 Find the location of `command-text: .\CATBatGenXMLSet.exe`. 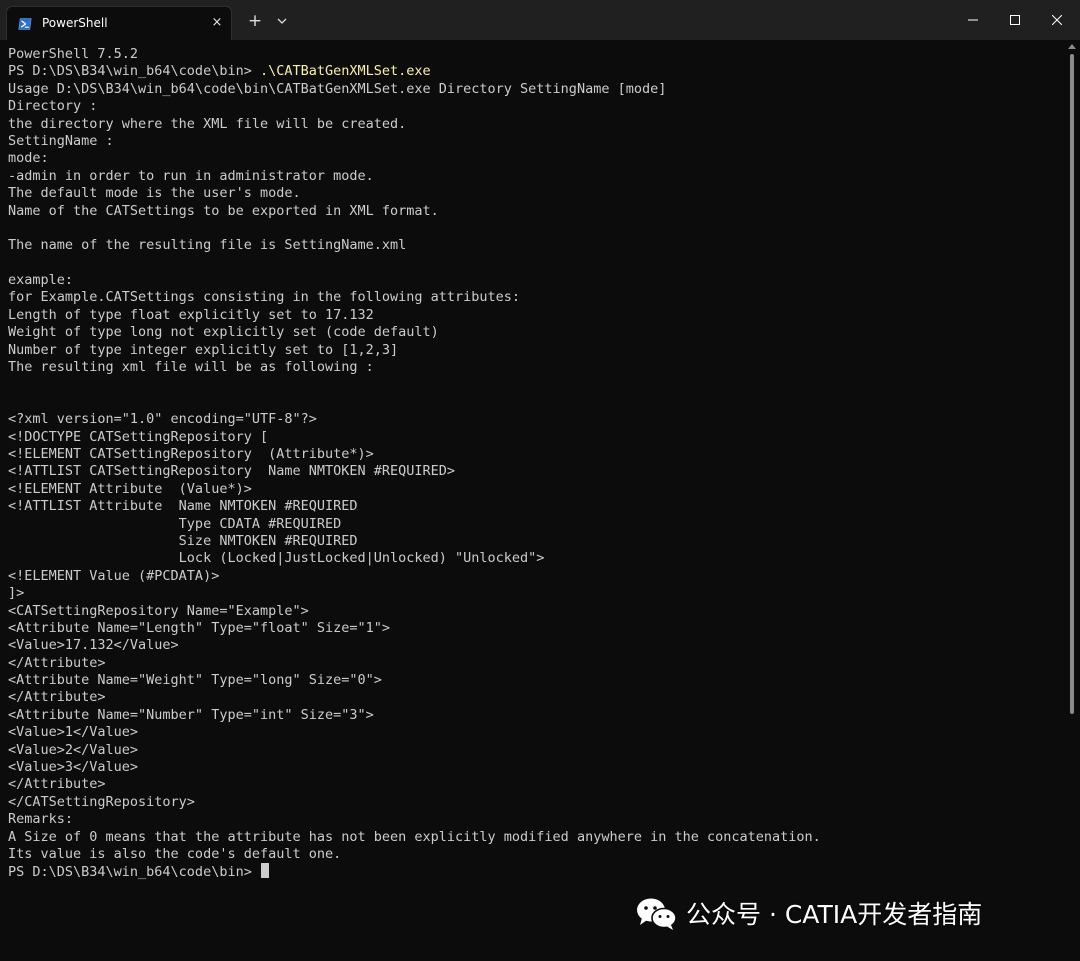

command-text: .\CATBatGenXMLSet.exe is located at coordinates (345, 71).